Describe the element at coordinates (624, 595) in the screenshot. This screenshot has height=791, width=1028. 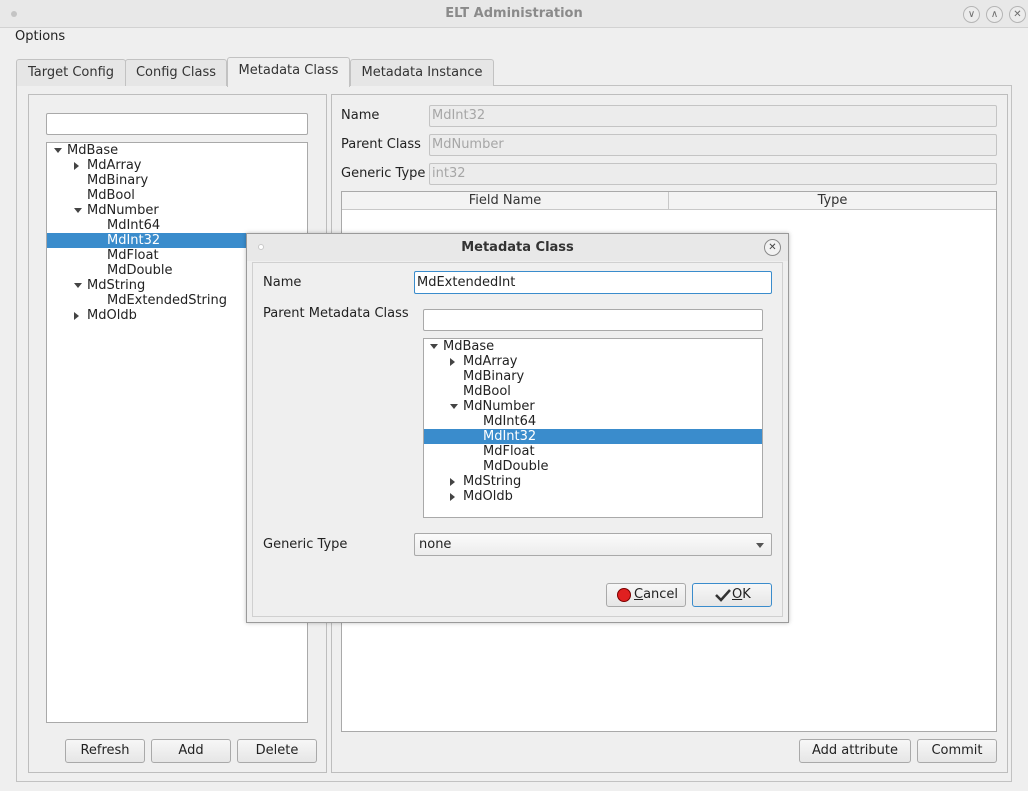
I see `cancel-icon` at that location.